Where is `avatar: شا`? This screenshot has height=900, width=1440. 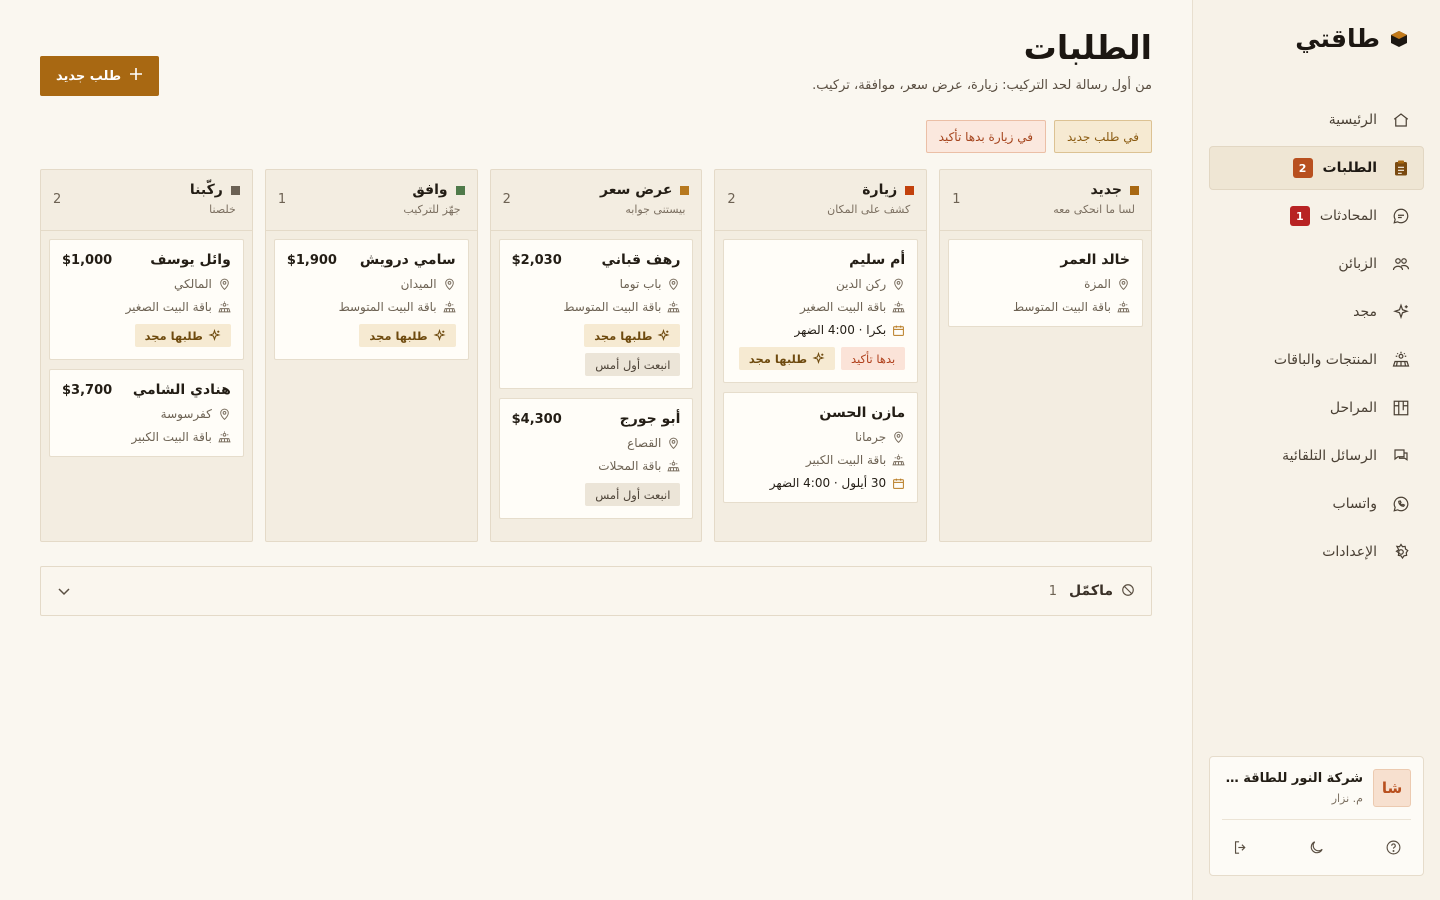
avatar: شا is located at coordinates (1392, 788).